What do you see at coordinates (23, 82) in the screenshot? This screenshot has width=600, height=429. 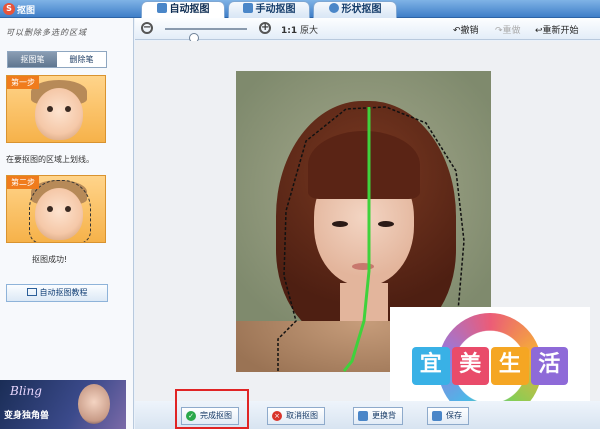 I see `step-badge: 第一步` at bounding box center [23, 82].